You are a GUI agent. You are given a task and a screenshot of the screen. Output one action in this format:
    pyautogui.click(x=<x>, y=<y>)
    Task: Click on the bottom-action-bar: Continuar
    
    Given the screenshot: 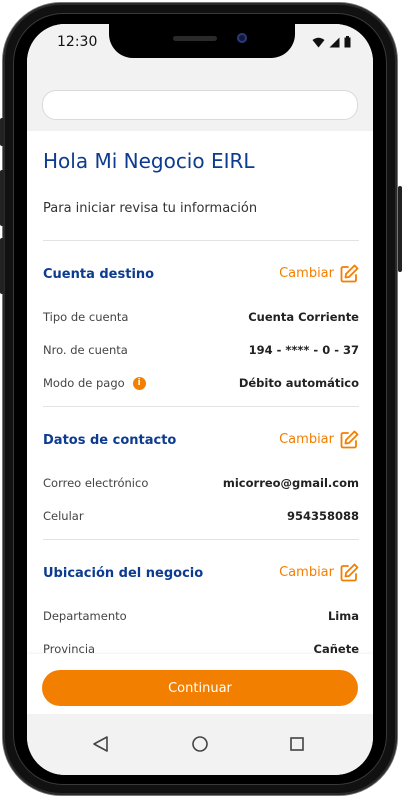 What is the action you would take?
    pyautogui.click(x=200, y=684)
    